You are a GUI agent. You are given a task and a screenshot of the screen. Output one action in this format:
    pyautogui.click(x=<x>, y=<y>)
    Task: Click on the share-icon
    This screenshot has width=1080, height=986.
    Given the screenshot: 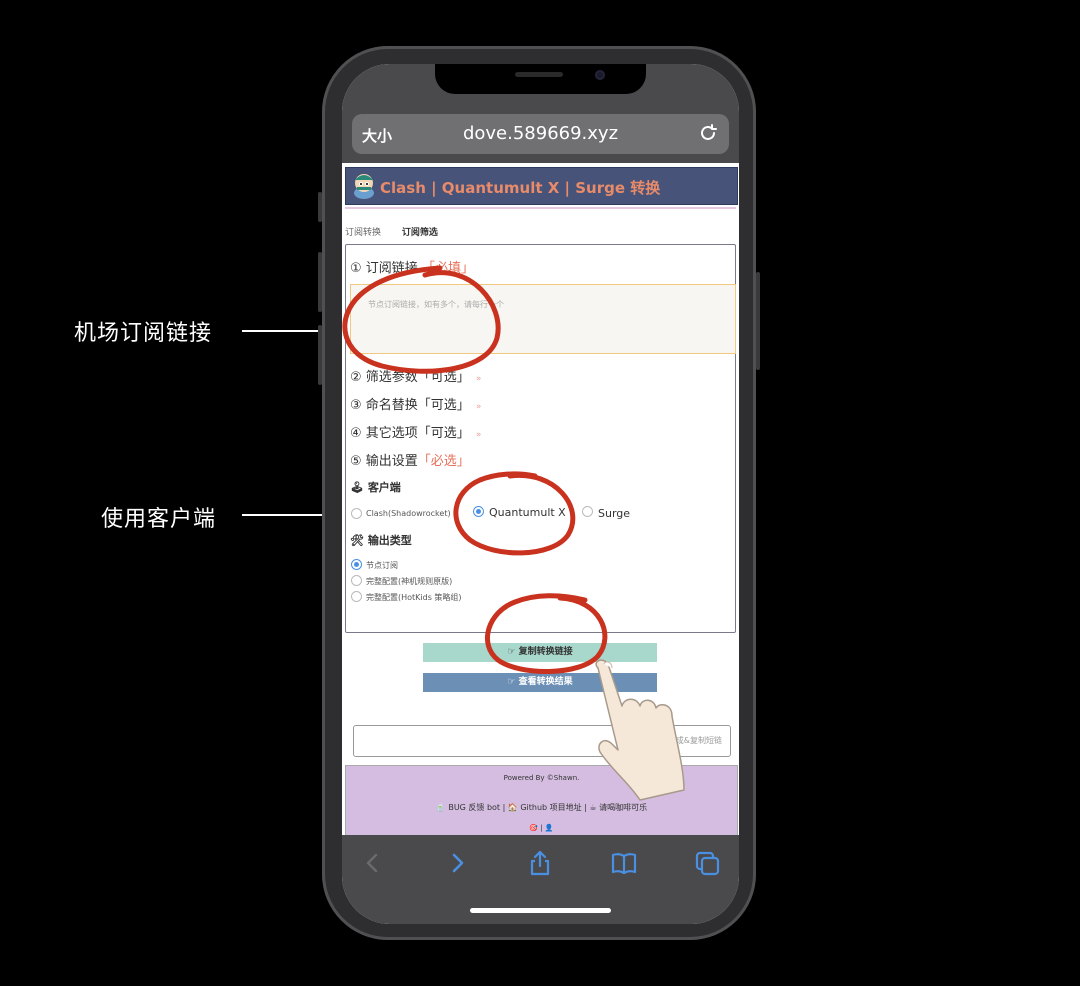 What is the action you would take?
    pyautogui.click(x=540, y=863)
    